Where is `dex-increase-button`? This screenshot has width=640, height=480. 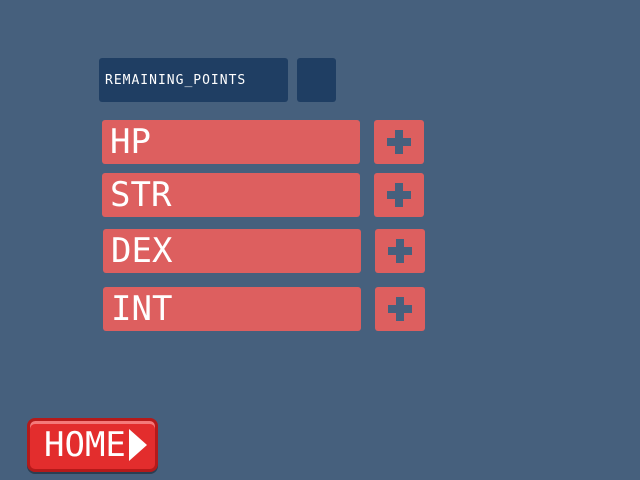 dex-increase-button is located at coordinates (400, 251).